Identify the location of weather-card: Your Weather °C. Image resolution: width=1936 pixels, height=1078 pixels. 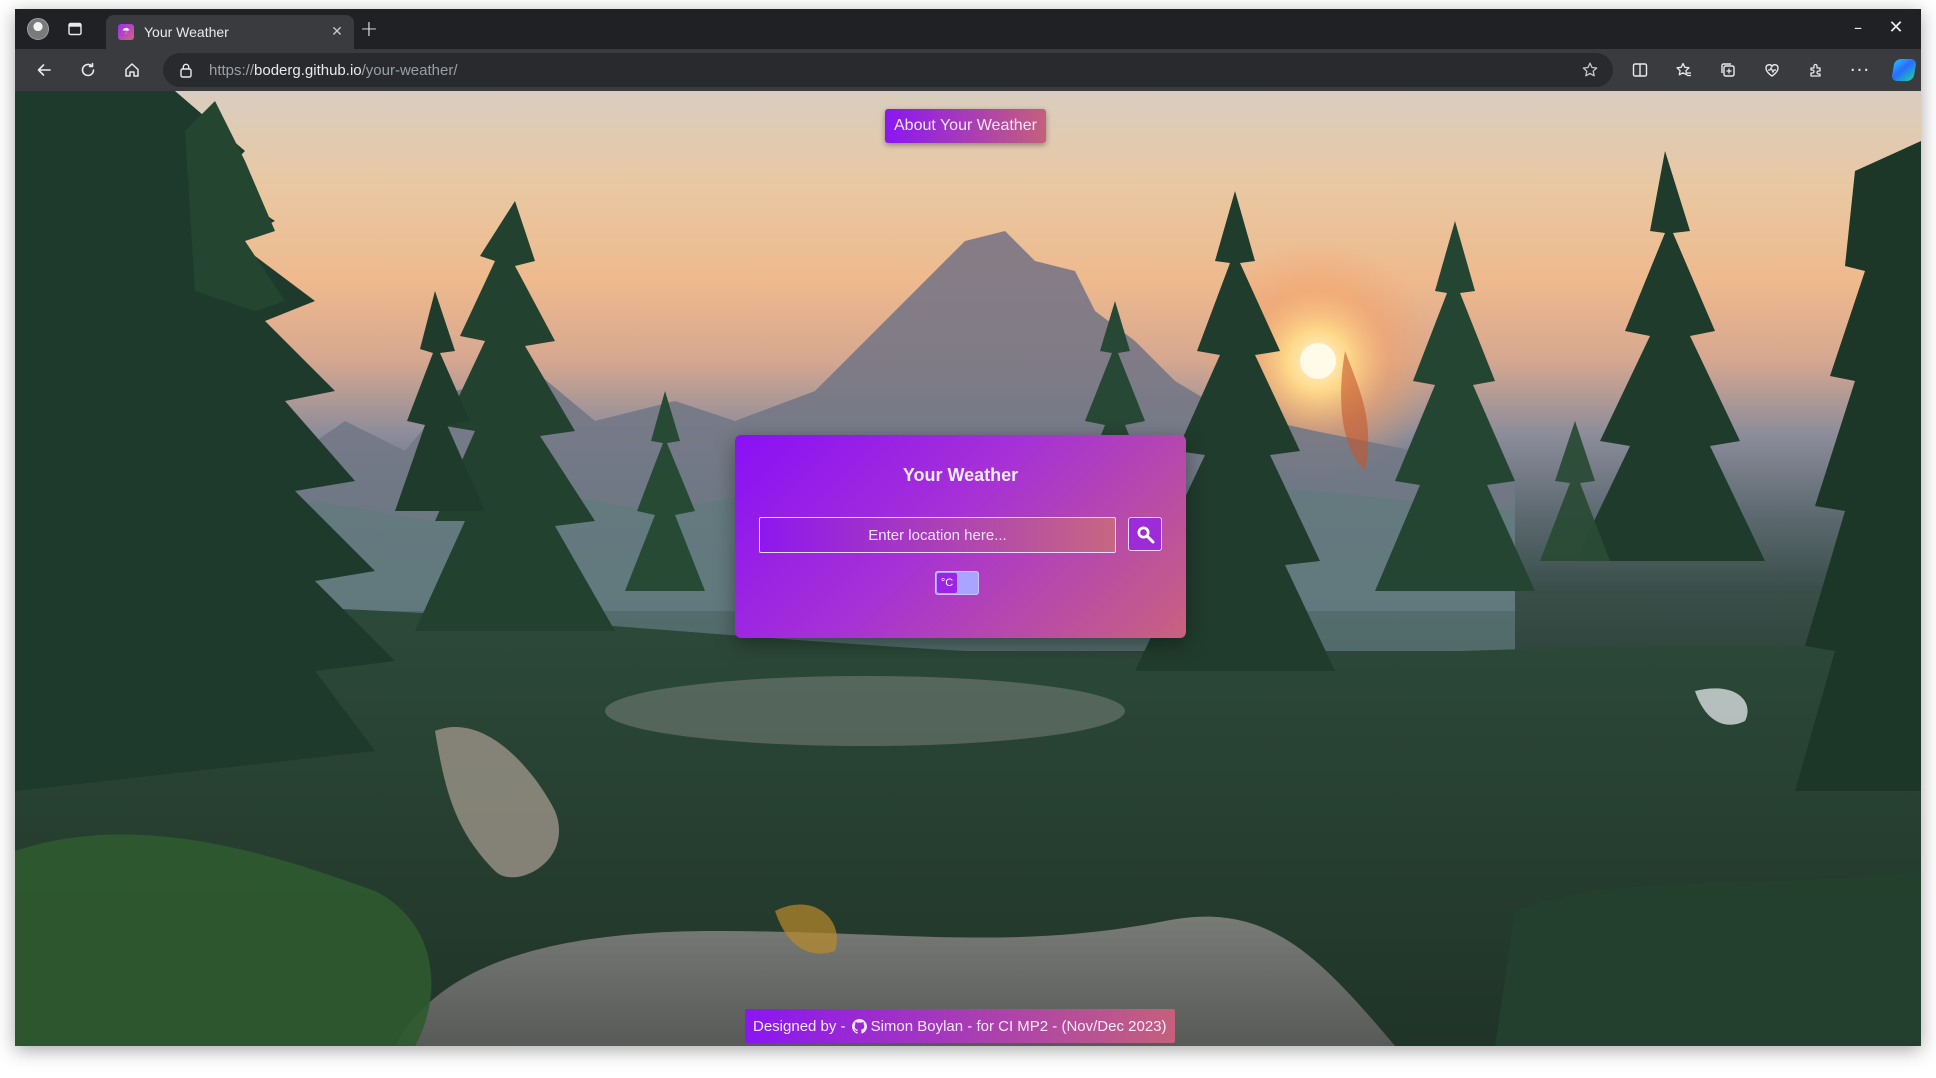
(960, 536).